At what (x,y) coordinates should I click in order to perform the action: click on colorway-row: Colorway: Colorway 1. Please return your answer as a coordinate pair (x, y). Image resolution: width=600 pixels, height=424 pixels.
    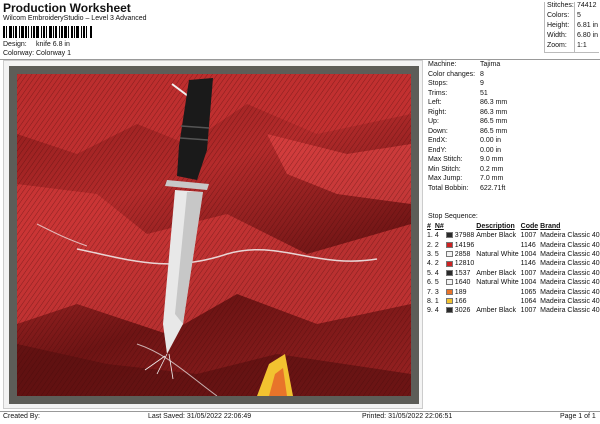
    Looking at the image, I should click on (37, 53).